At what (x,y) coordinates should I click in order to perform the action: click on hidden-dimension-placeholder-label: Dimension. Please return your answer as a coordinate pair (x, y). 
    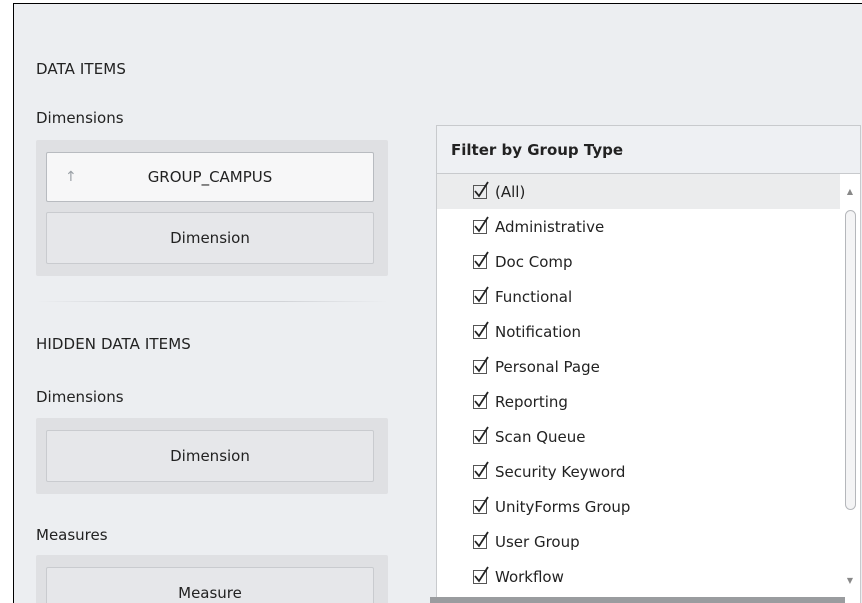
    Looking at the image, I should click on (210, 456).